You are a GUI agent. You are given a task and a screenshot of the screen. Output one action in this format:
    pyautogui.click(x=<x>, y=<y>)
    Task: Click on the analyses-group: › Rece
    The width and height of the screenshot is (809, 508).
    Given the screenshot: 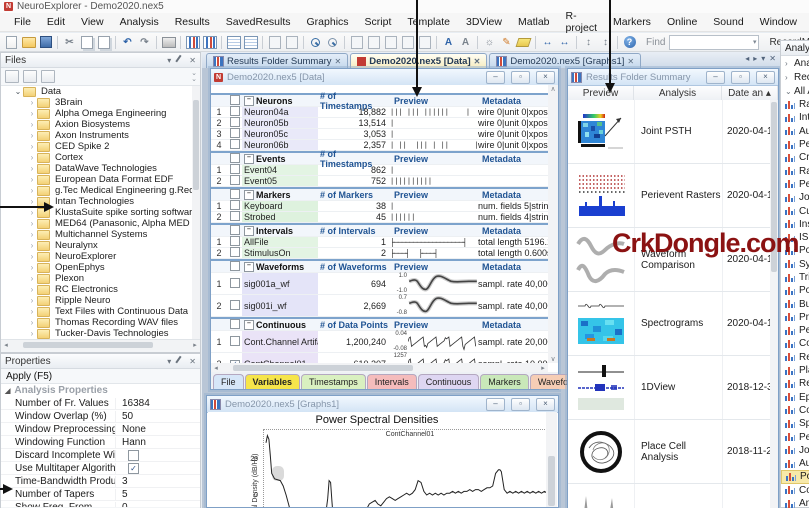 What is the action you would take?
    pyautogui.click(x=795, y=77)
    